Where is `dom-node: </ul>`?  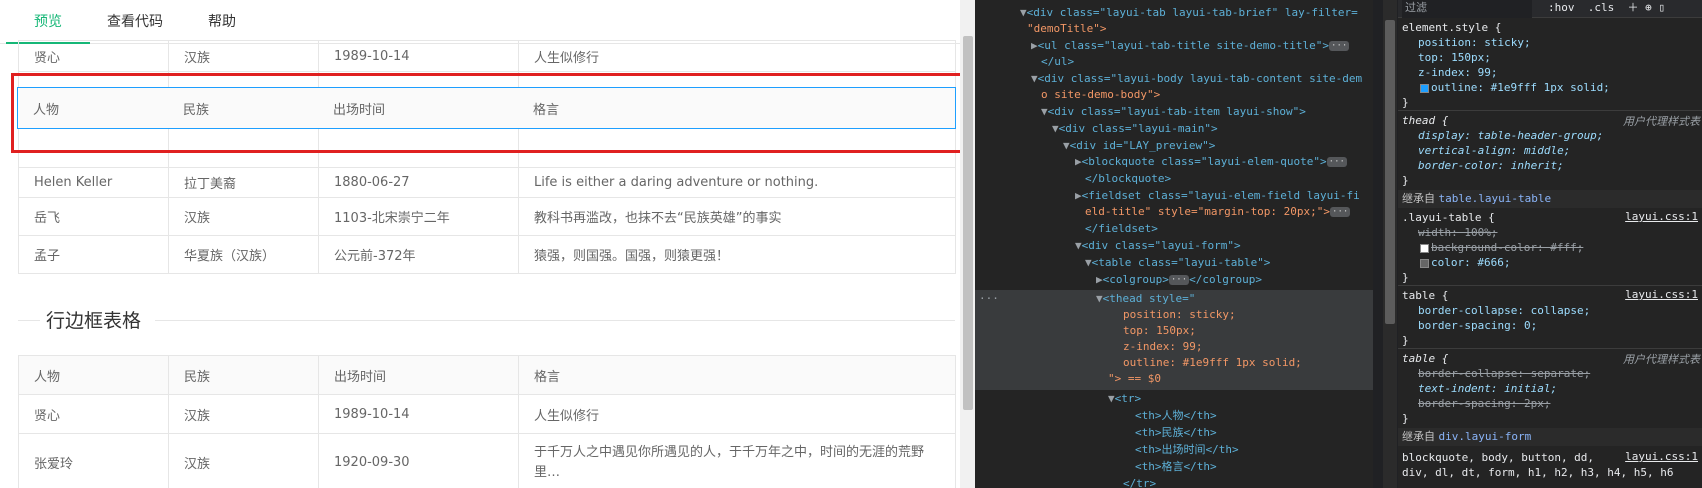
dom-node: </ul> is located at coordinates (1058, 61).